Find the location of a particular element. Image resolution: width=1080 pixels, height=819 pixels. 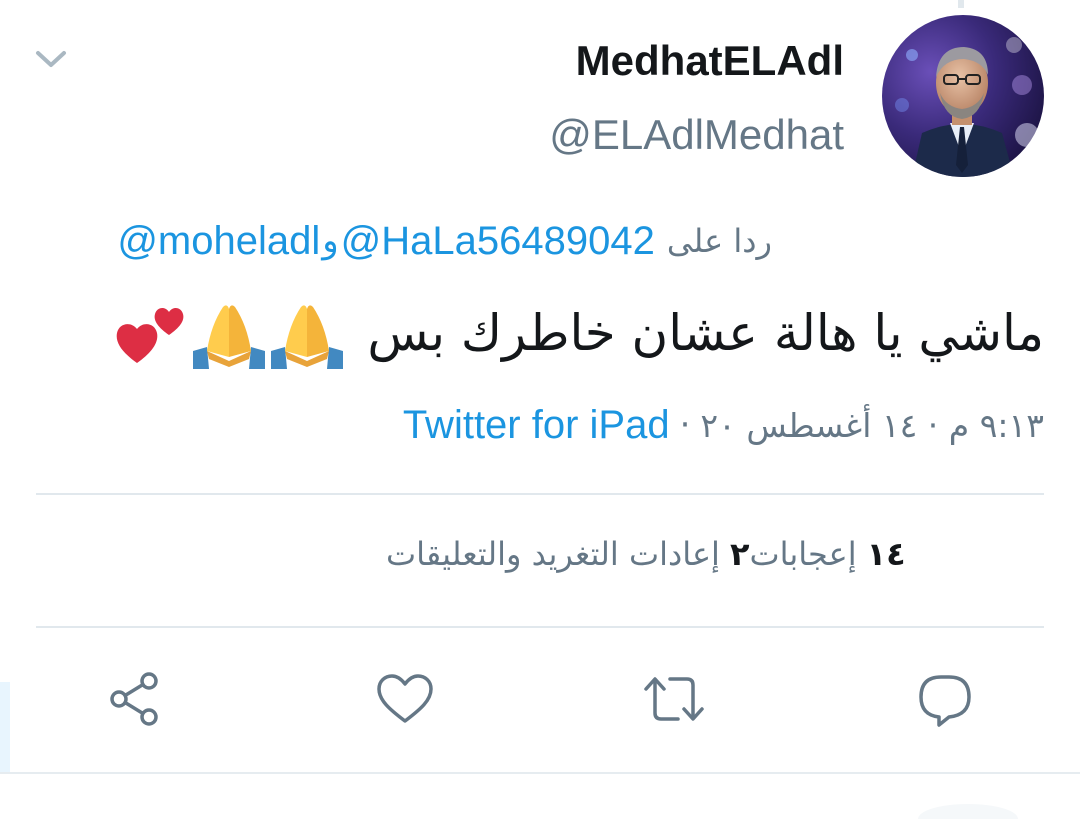

reply-prefix: ردا على is located at coordinates (719, 241).